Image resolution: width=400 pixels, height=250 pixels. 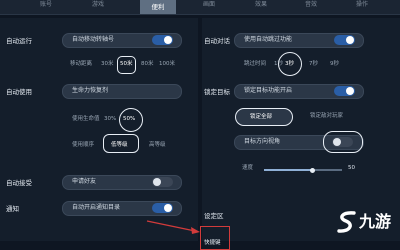 What do you see at coordinates (344, 40) in the screenshot?
I see `auto-dialog-toggle` at bounding box center [344, 40].